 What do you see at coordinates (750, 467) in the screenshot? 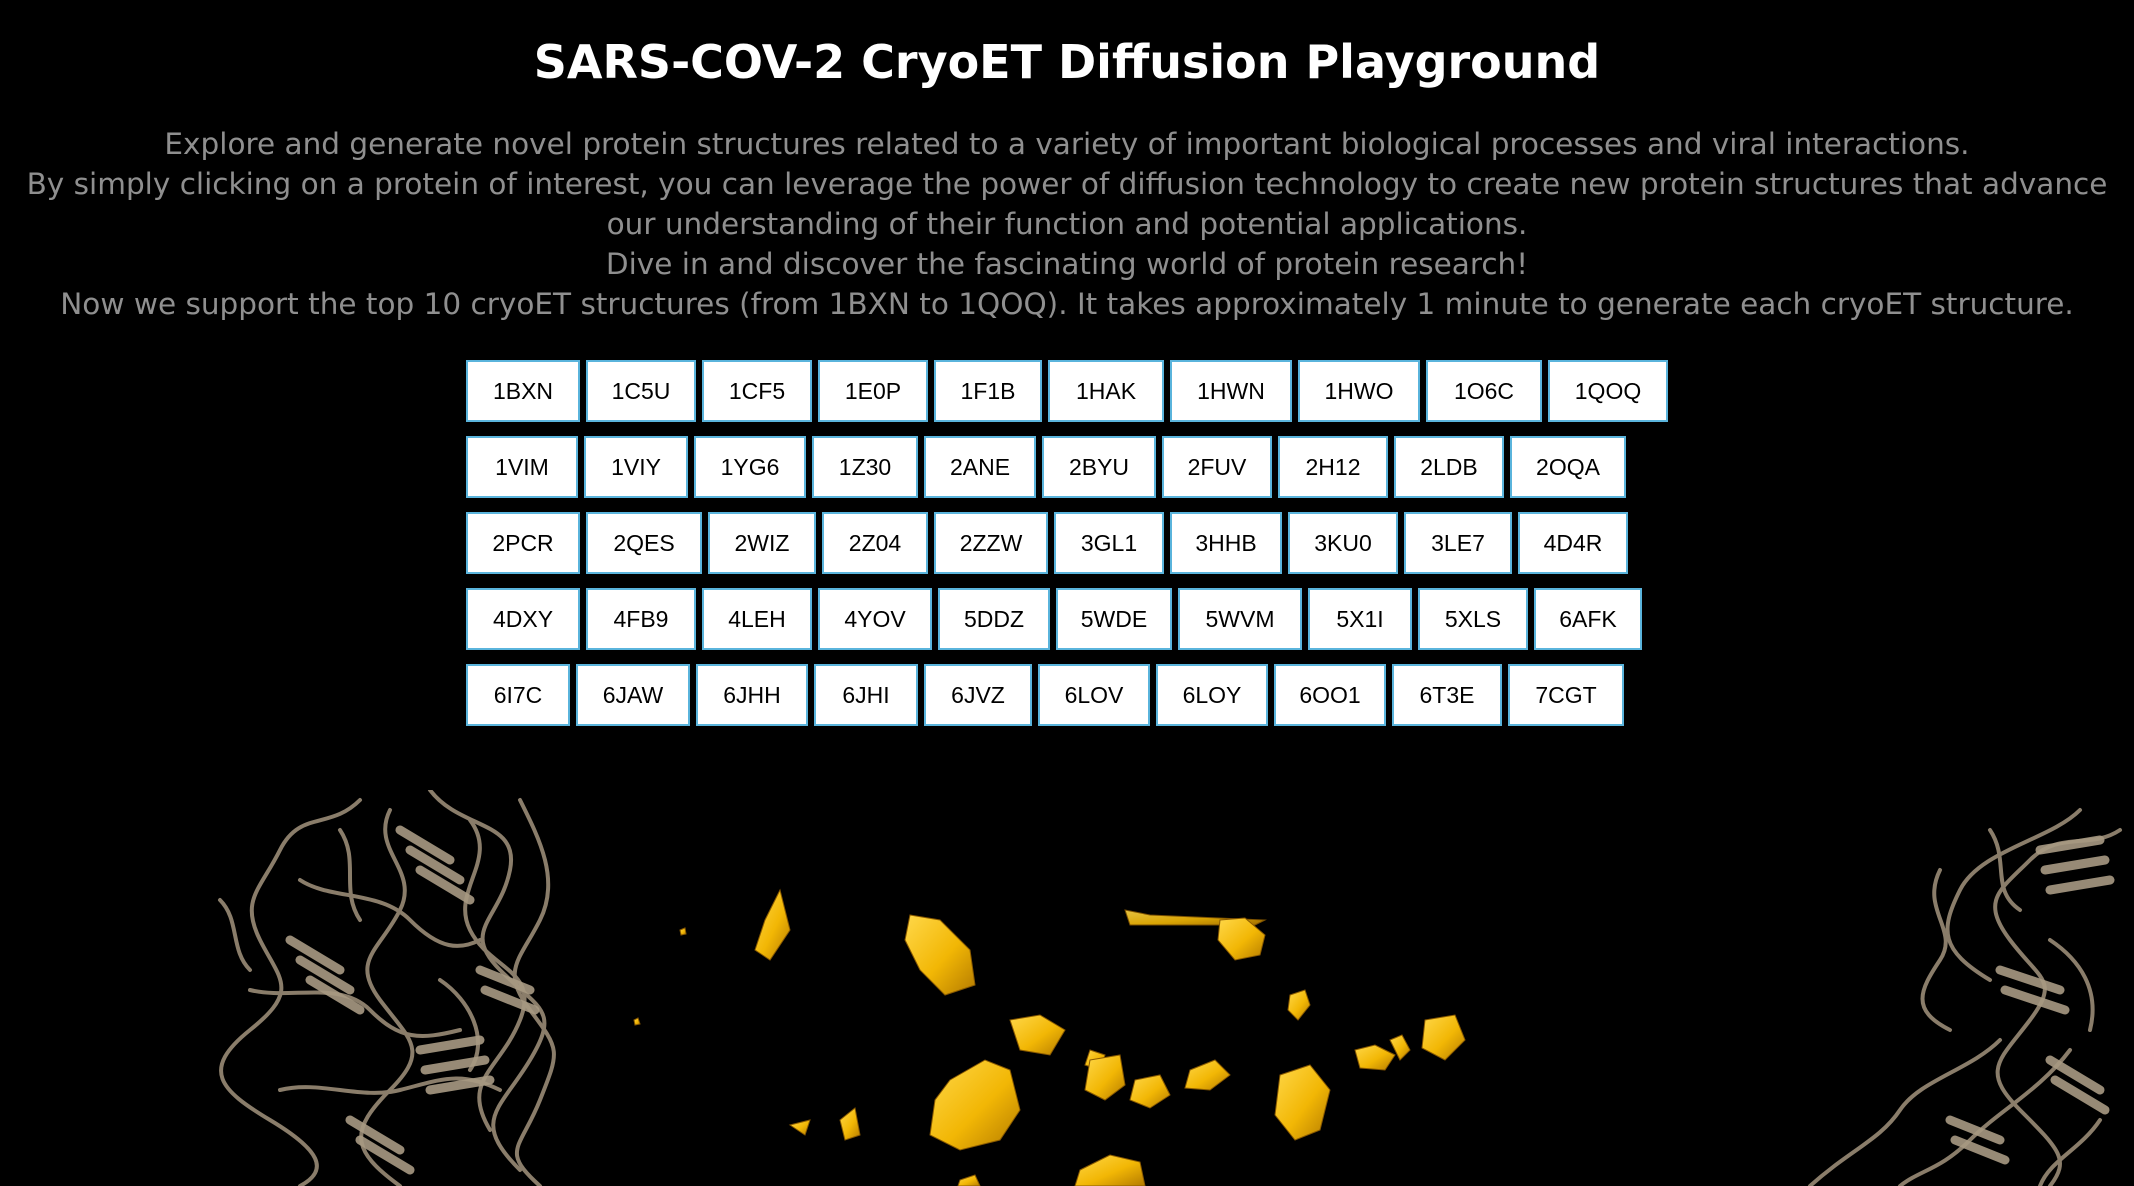
I see `protein-button-1yg6: 1YG6` at bounding box center [750, 467].